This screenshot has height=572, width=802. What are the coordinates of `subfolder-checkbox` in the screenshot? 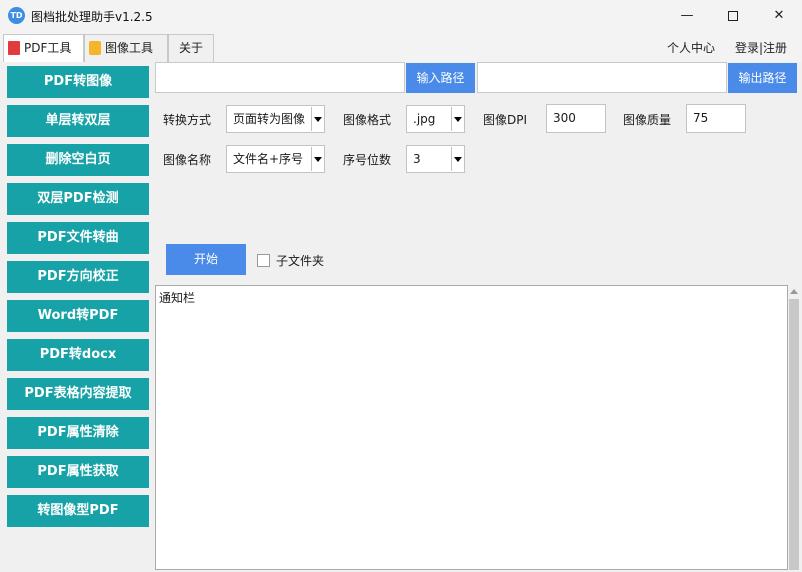 It's located at (263, 260).